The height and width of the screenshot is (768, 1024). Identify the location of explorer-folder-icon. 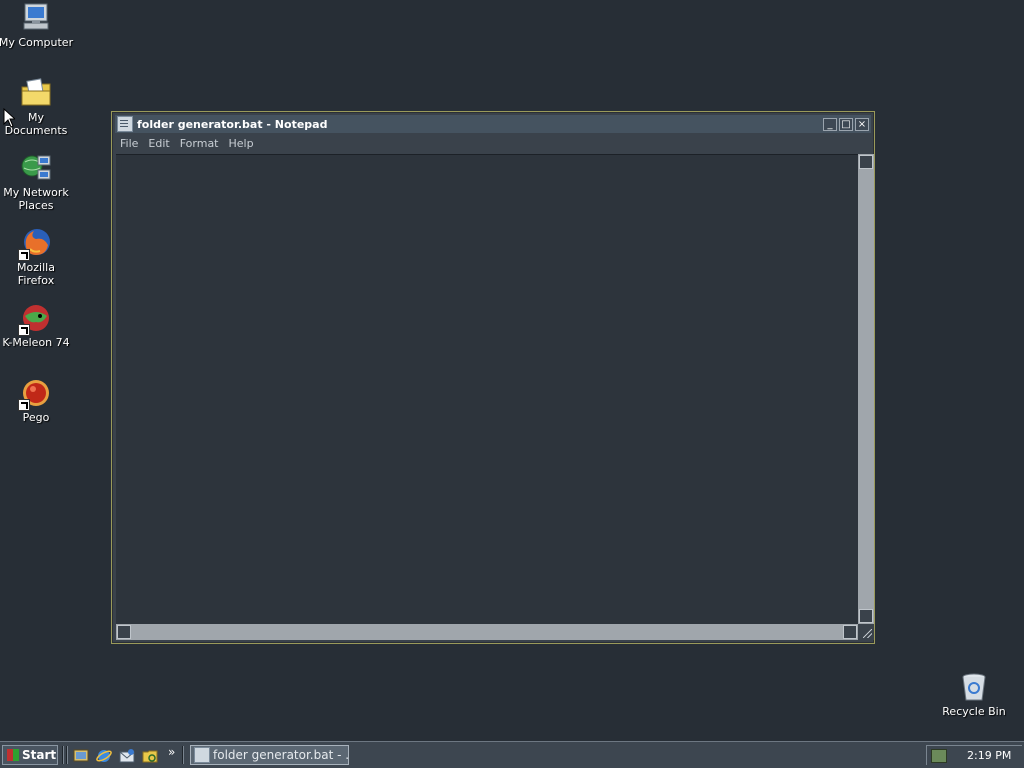
(150, 756).